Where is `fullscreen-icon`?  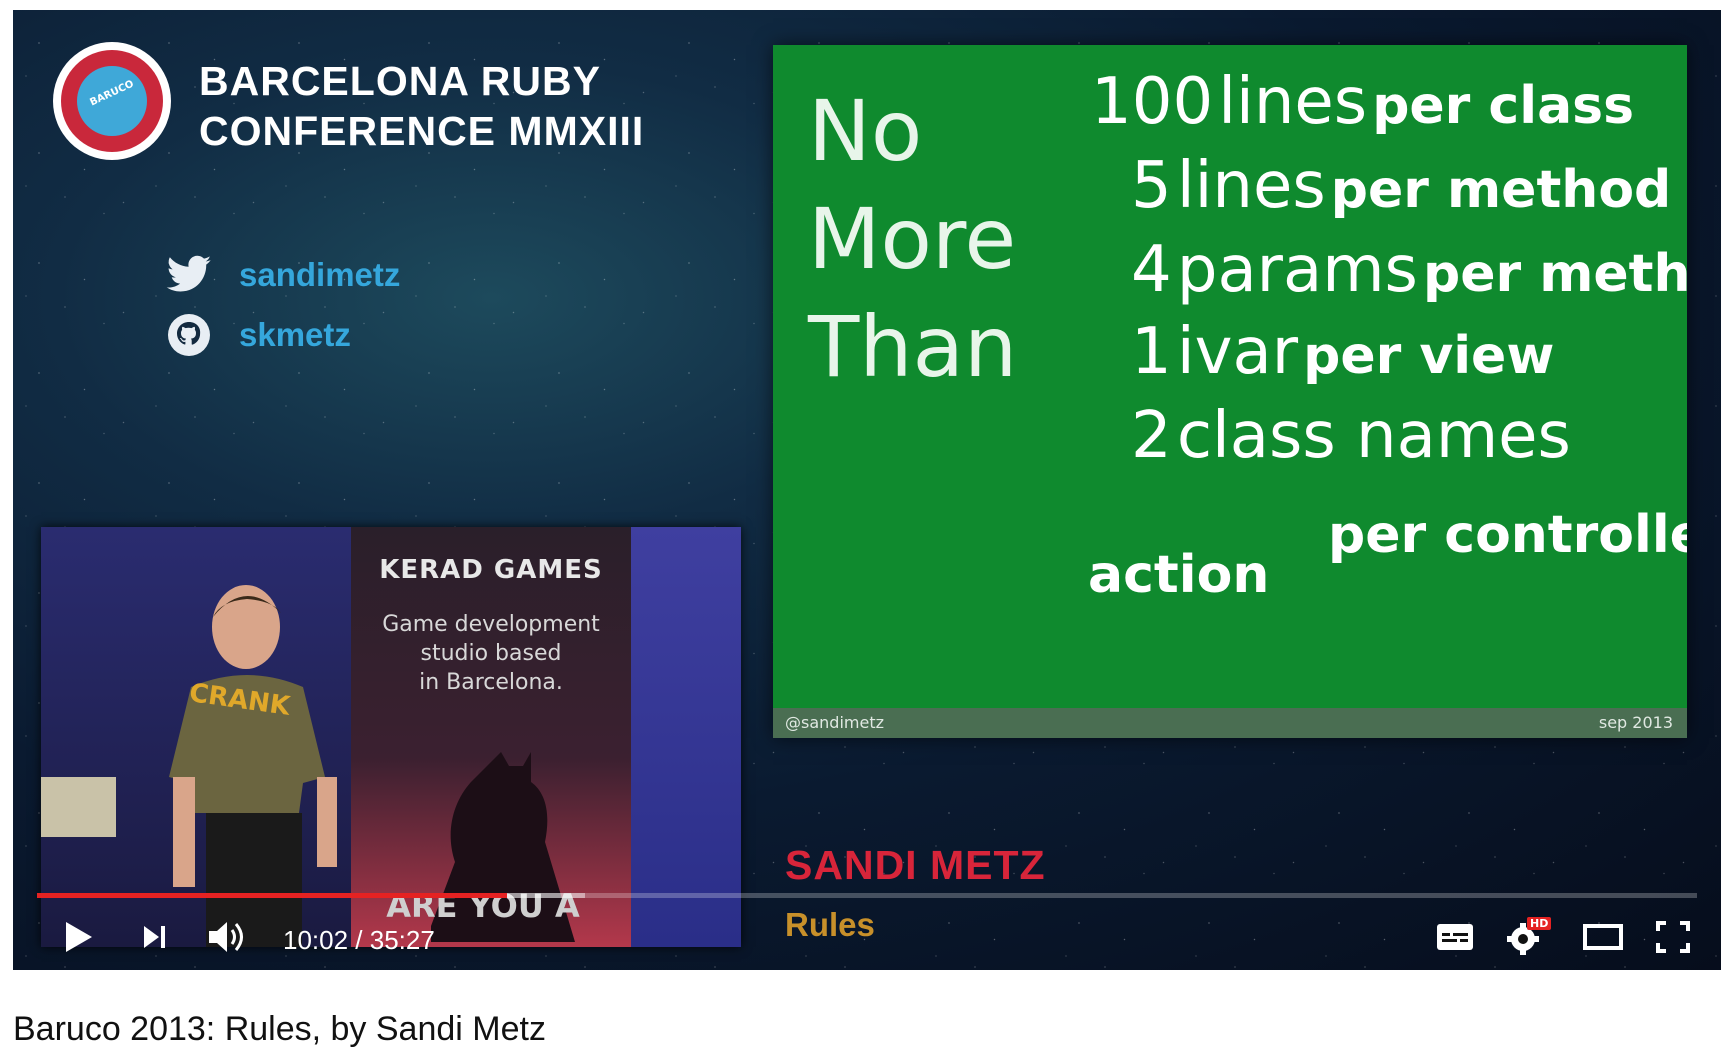
fullscreen-icon is located at coordinates (1673, 937).